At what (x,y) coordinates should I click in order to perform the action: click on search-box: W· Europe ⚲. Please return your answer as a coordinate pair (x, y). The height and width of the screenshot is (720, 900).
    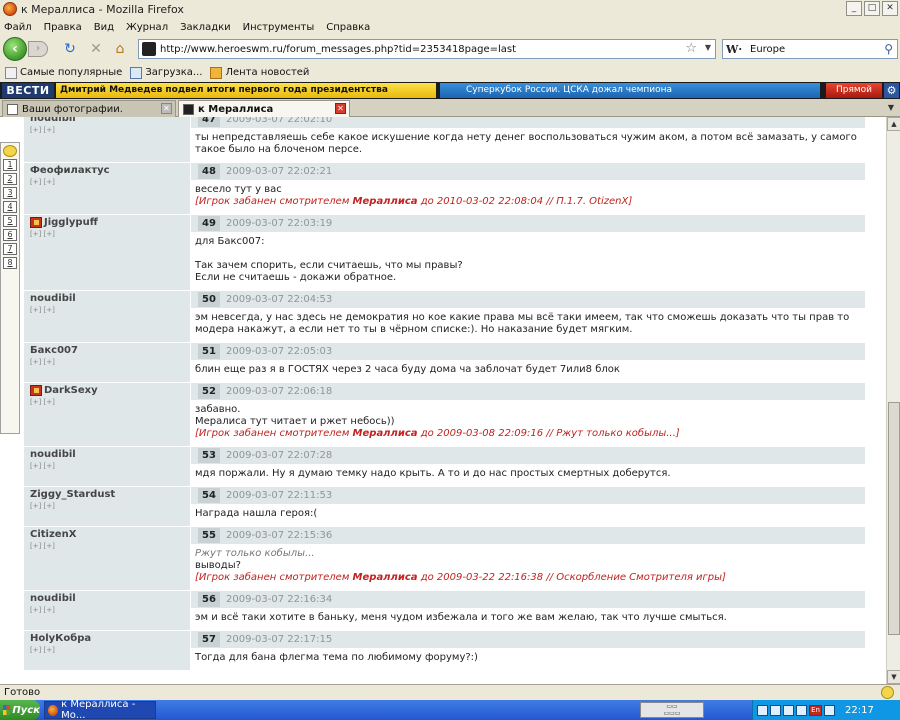
    Looking at the image, I should click on (810, 49).